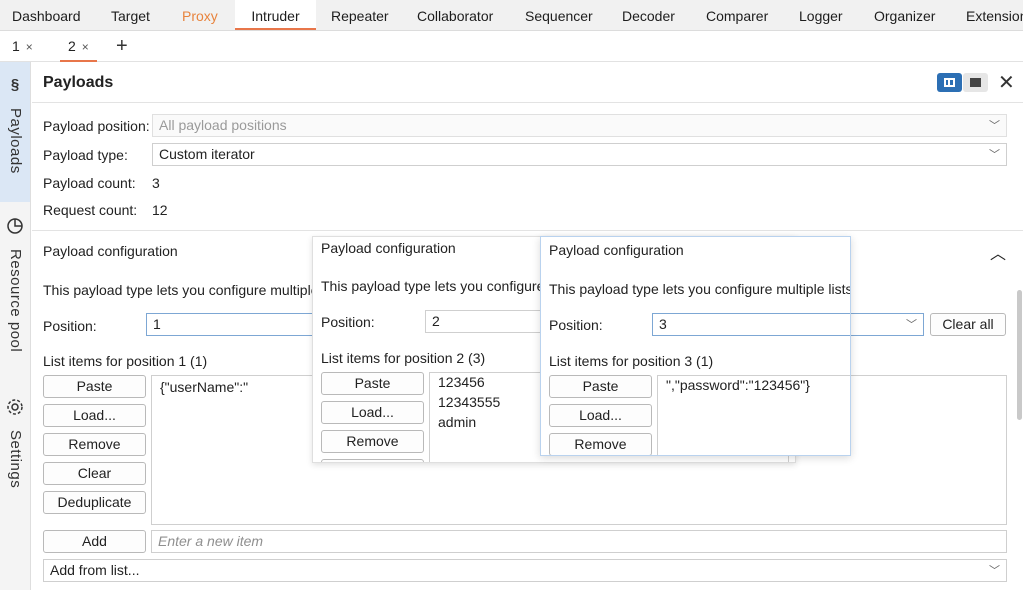  What do you see at coordinates (648, 15) in the screenshot?
I see `tab-decoder: Decoder` at bounding box center [648, 15].